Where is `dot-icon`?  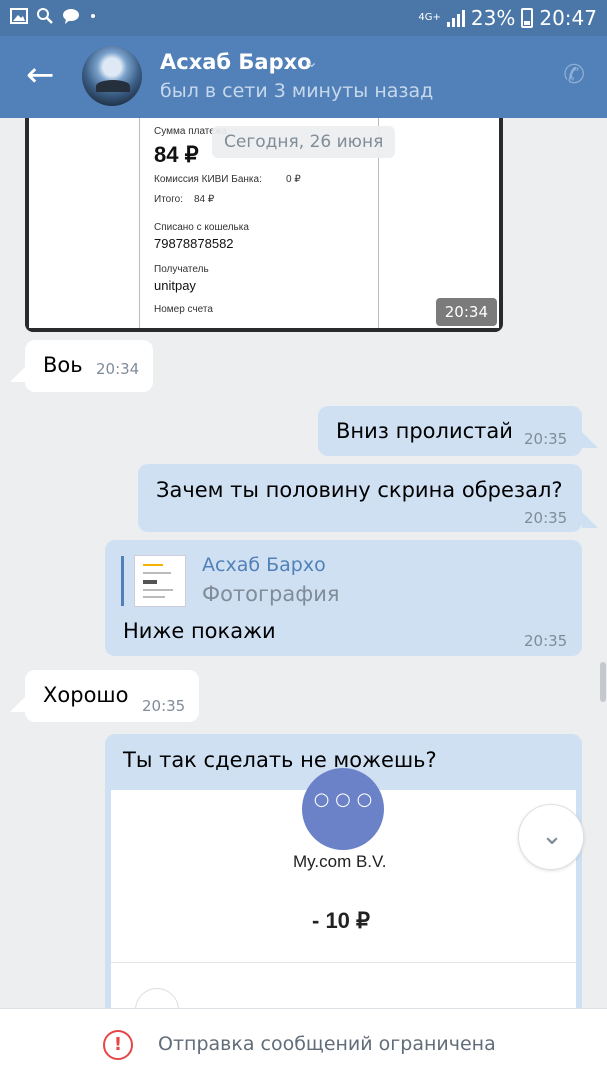 dot-icon is located at coordinates (93, 16).